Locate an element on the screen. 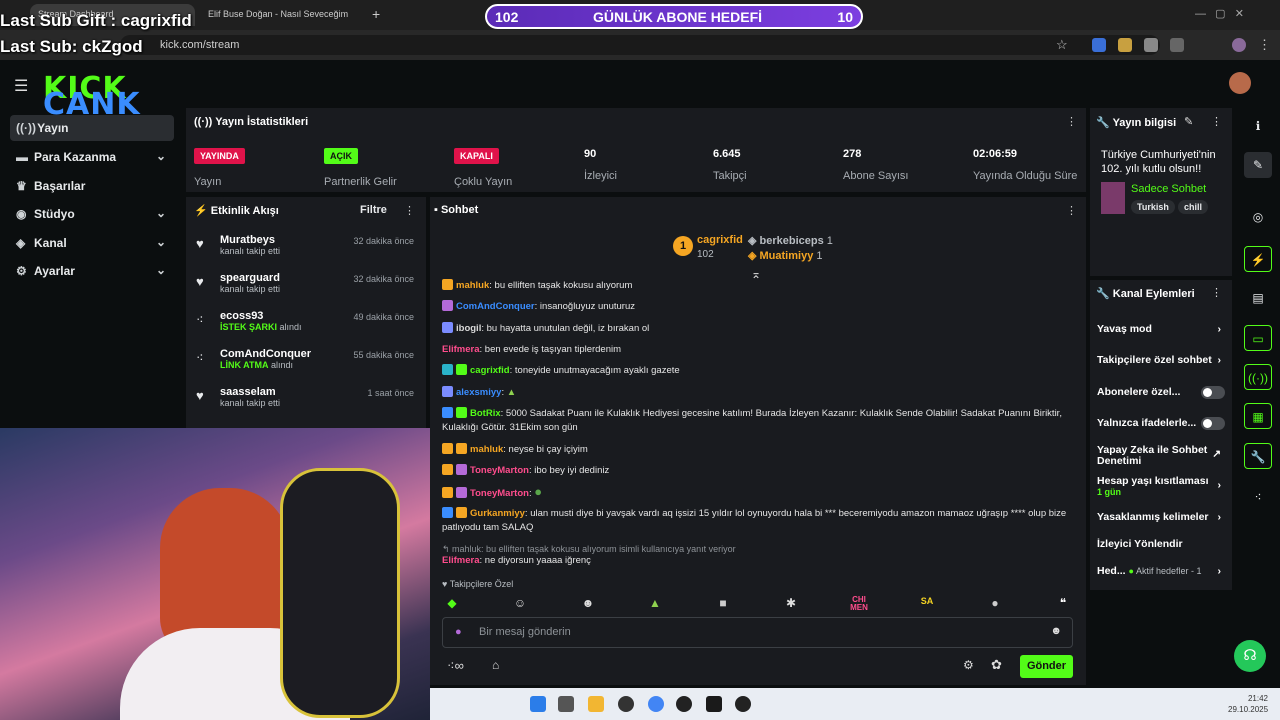 The height and width of the screenshot is (720, 1280). mic-icon: ● is located at coordinates (458, 632).